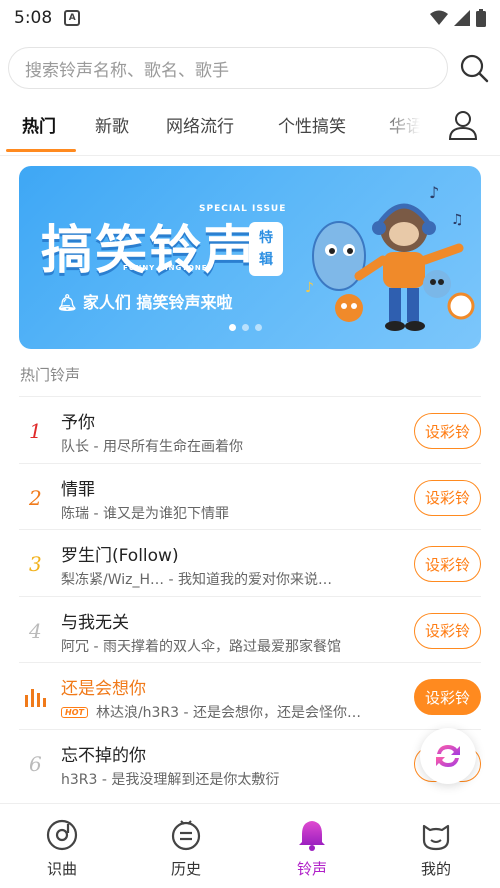  I want to click on nav-history: 历史, so click(186, 848).